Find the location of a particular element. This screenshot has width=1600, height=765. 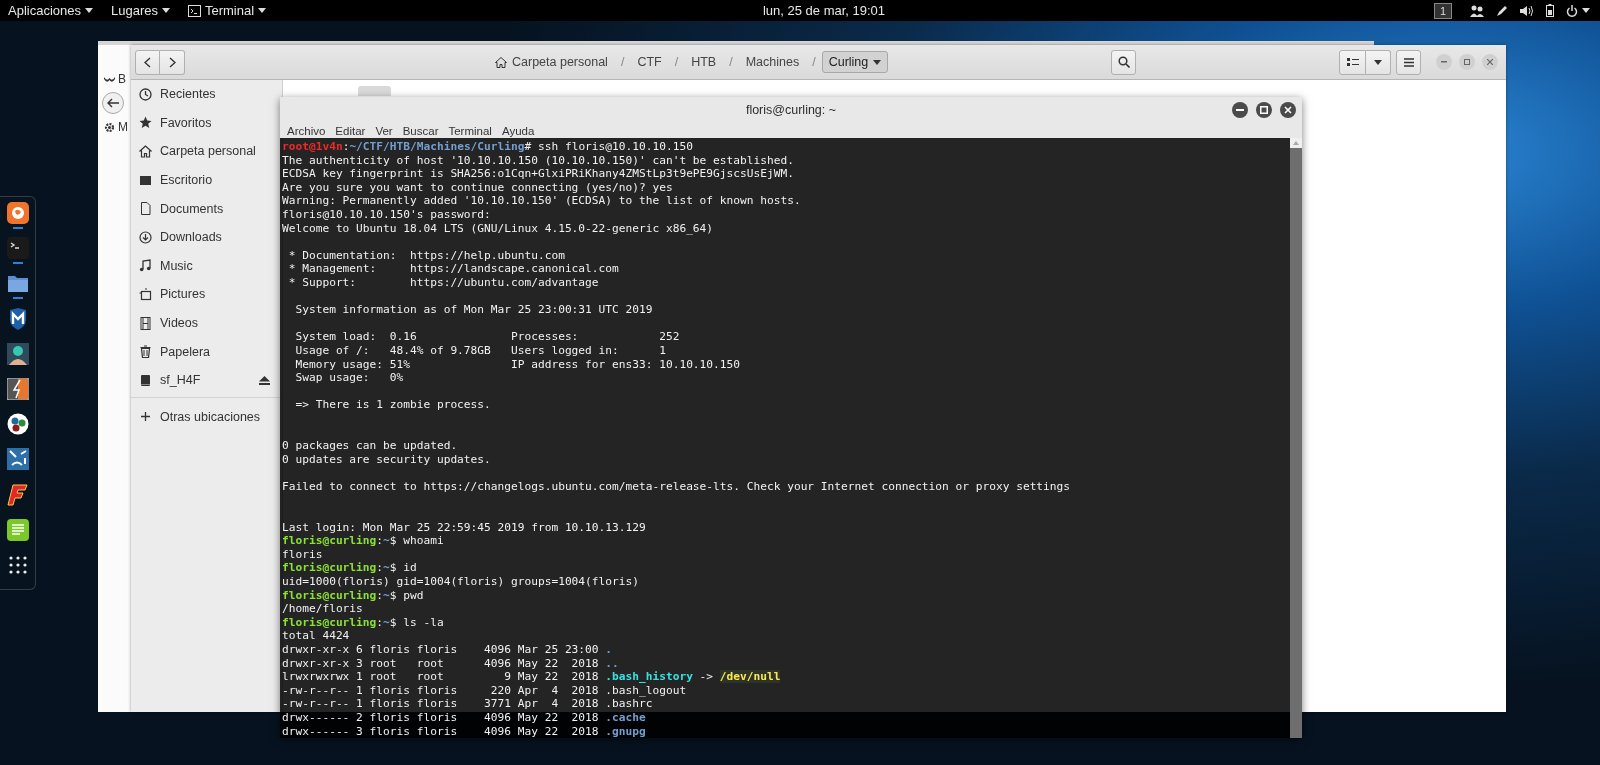

terminal-line: * Management: https://landscape.canonical.com is located at coordinates (453, 269).